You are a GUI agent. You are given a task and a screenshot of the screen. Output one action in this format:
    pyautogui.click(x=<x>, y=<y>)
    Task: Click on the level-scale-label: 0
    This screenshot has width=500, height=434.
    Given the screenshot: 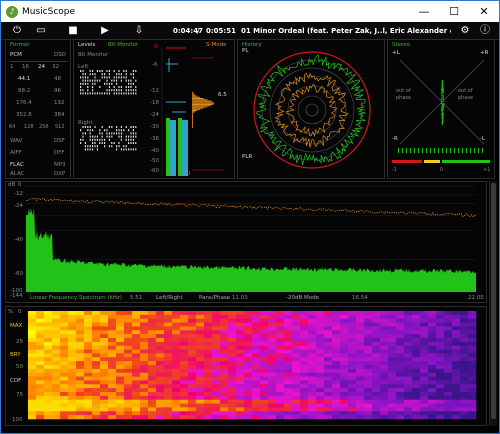 What is the action you would take?
    pyautogui.click(x=156, y=47)
    